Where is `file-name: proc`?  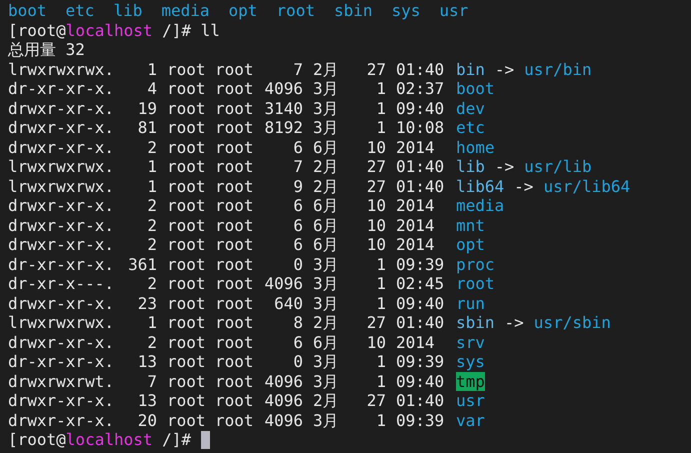
file-name: proc is located at coordinates (475, 264).